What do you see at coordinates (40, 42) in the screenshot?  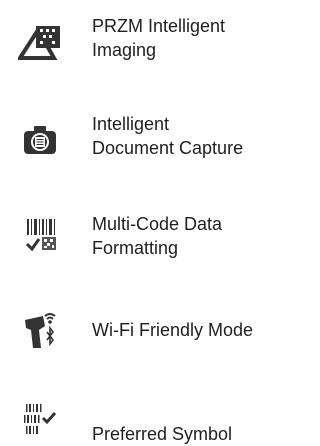 I see `prism-triangle-icon` at bounding box center [40, 42].